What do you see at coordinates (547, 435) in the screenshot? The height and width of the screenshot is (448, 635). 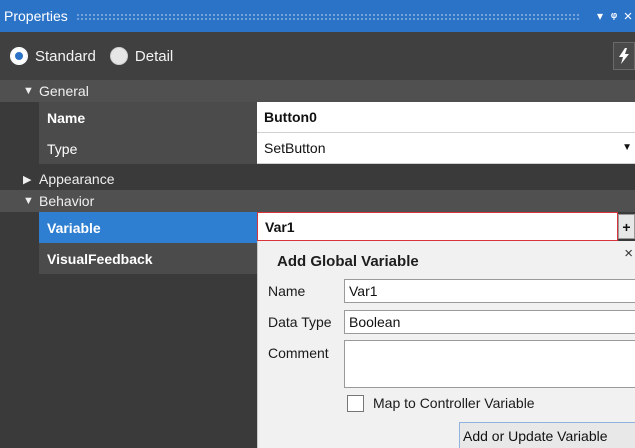 I see `add-or-update-variable-button: Add or Update Variable` at bounding box center [547, 435].